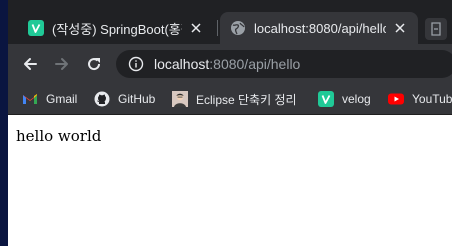 The width and height of the screenshot is (452, 246). I want to click on bookmark-eclipse: Eclipse 단축키 정리, so click(234, 99).